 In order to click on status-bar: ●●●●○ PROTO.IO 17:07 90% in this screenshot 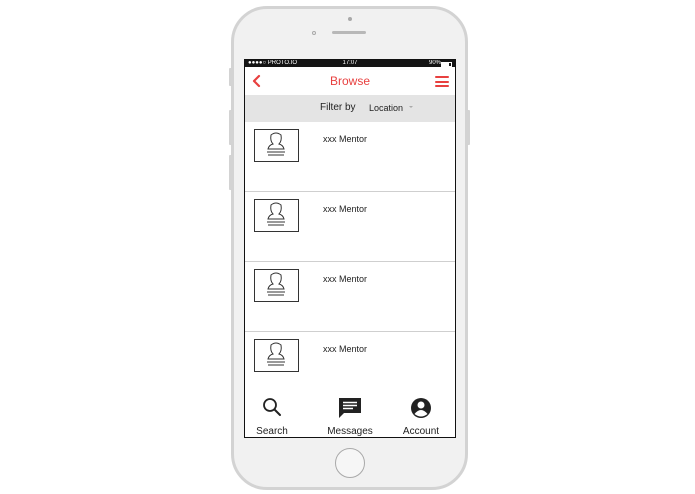, I will do `click(350, 63)`.